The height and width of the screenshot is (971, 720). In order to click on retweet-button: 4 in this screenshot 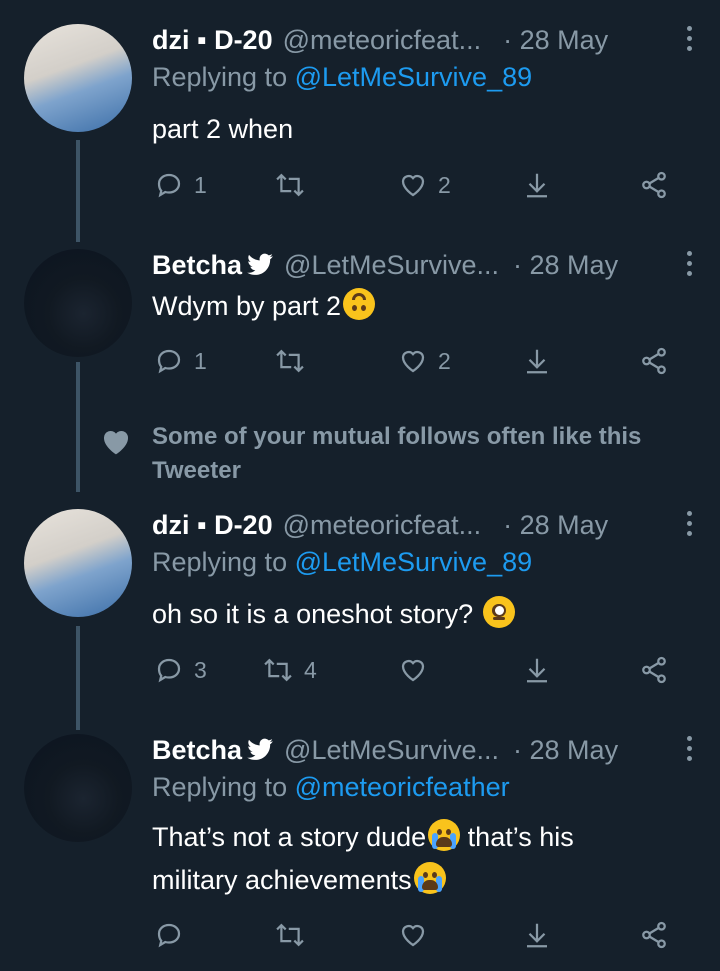, I will do `click(289, 670)`.